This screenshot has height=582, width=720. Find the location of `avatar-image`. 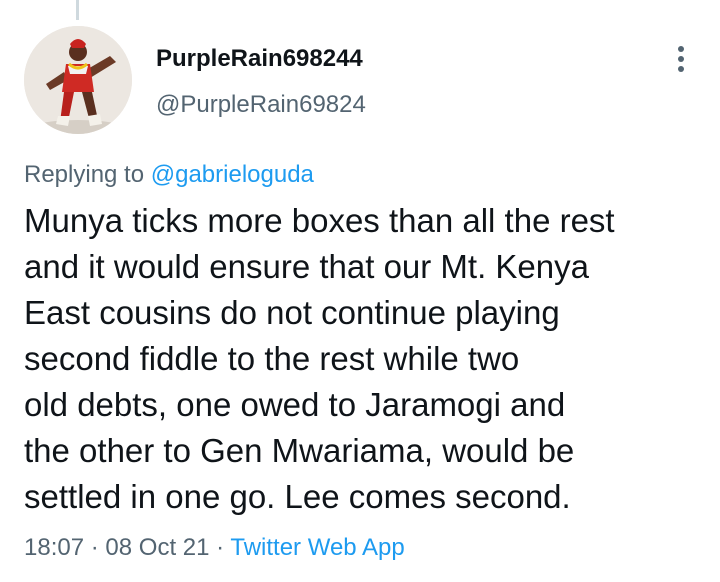

avatar-image is located at coordinates (78, 80).